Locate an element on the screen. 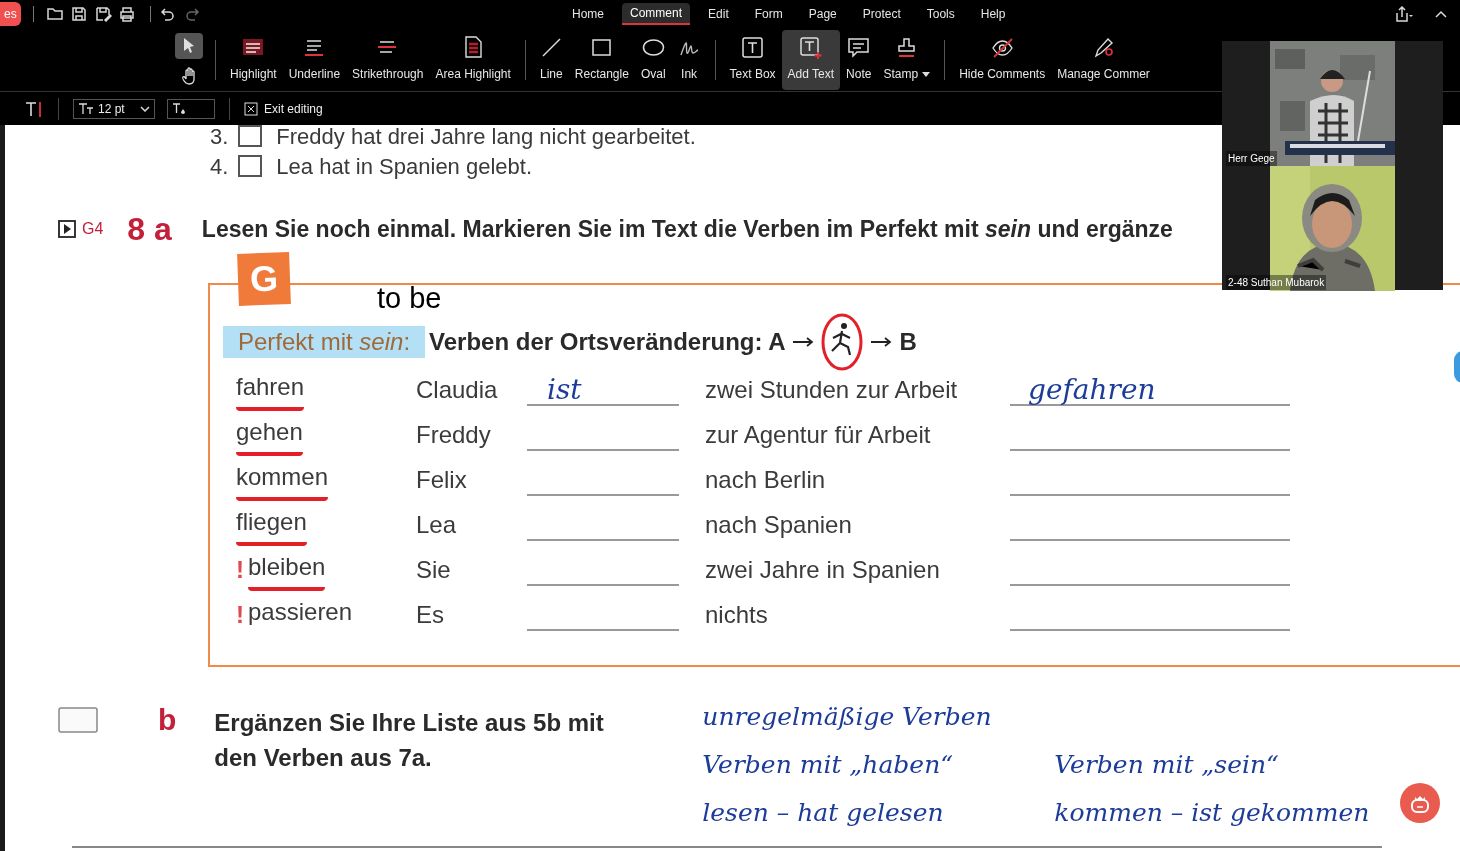 The height and width of the screenshot is (851, 1460). menu-tab: Form is located at coordinates (768, 14).